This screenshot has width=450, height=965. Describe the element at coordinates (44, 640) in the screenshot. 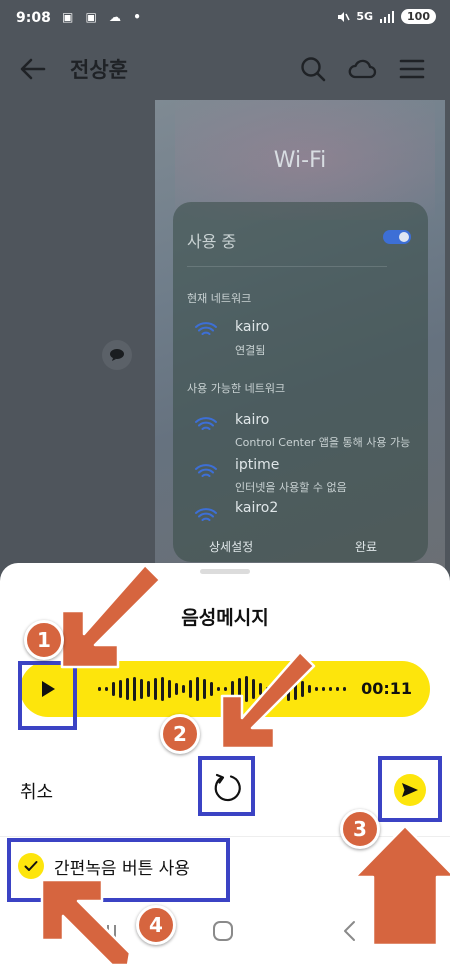

I see `annotation-badge: 1` at that location.